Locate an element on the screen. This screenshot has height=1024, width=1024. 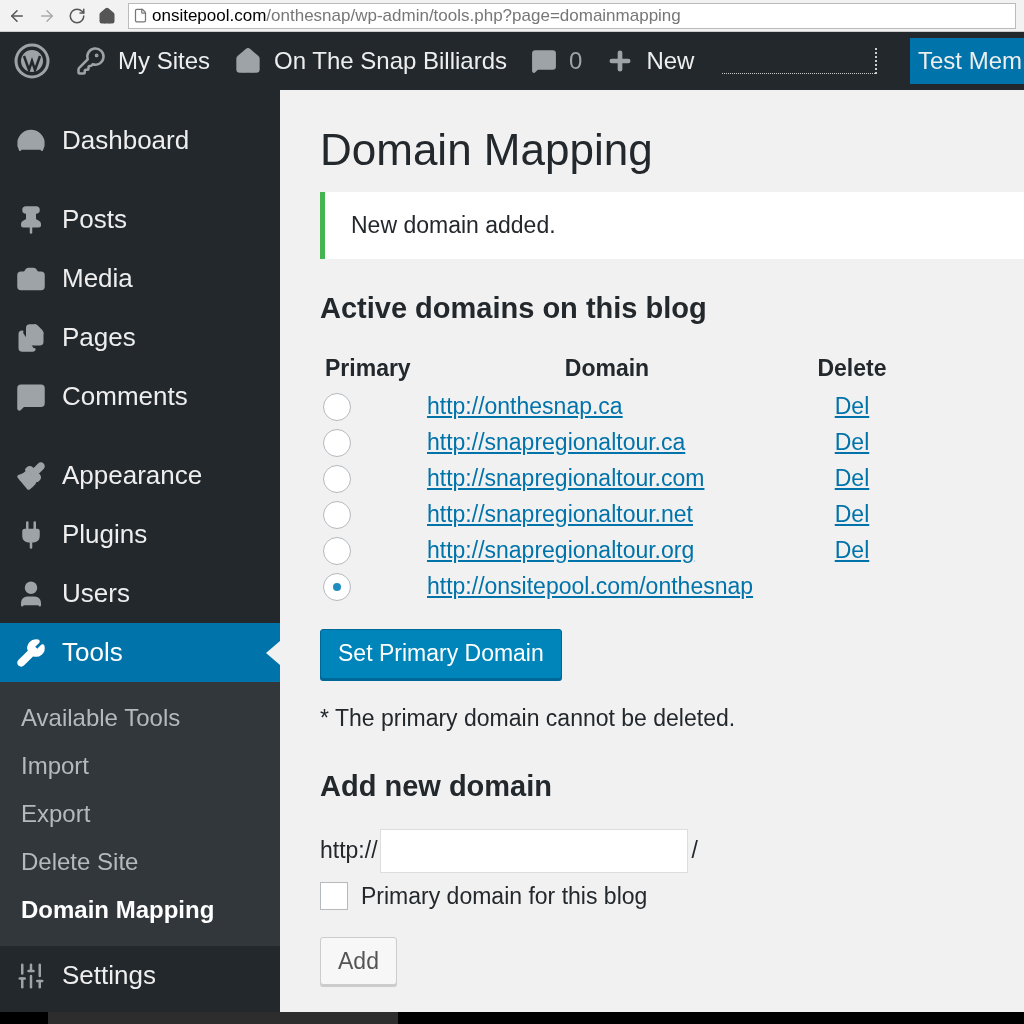
set-primary-button: Set Primary Domain is located at coordinates (441, 653).